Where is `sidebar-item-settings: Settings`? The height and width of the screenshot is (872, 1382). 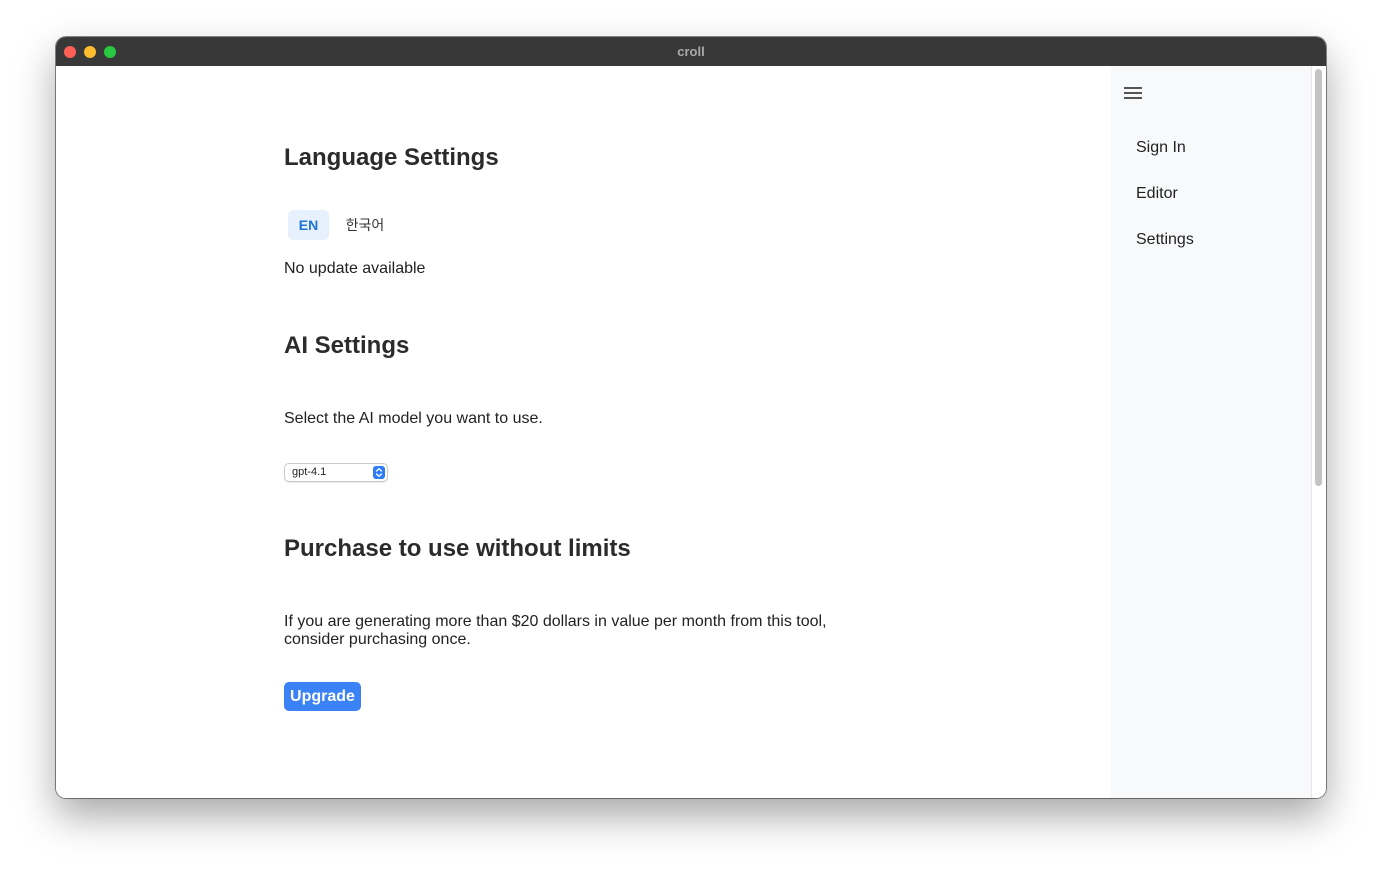
sidebar-item-settings: Settings is located at coordinates (1165, 240).